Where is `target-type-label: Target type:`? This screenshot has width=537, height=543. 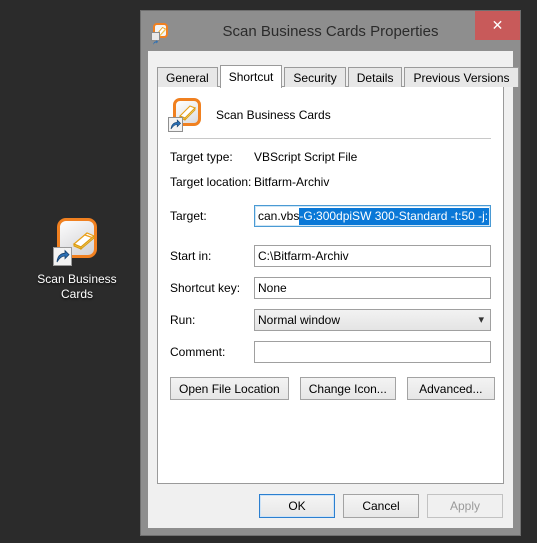
target-type-label: Target type: is located at coordinates (201, 157).